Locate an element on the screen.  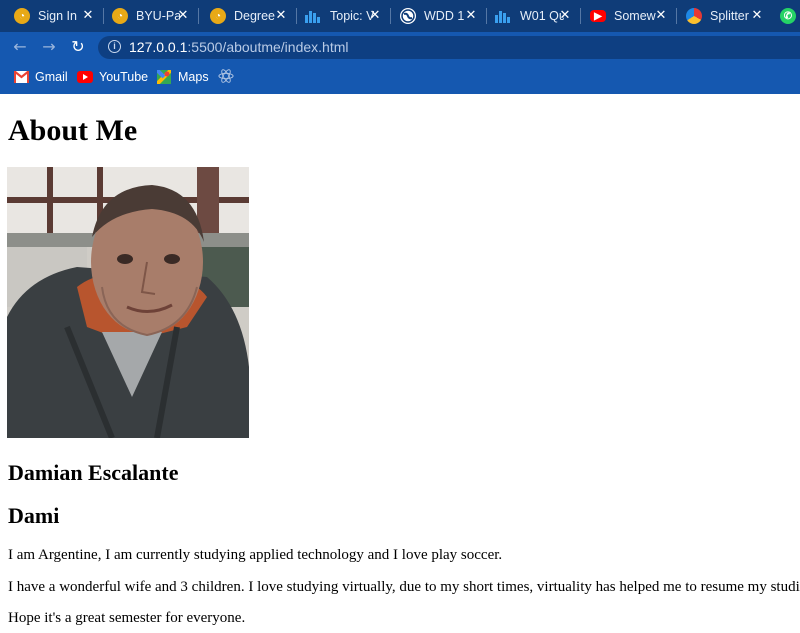
bookmark-extension is located at coordinates (229, 76).